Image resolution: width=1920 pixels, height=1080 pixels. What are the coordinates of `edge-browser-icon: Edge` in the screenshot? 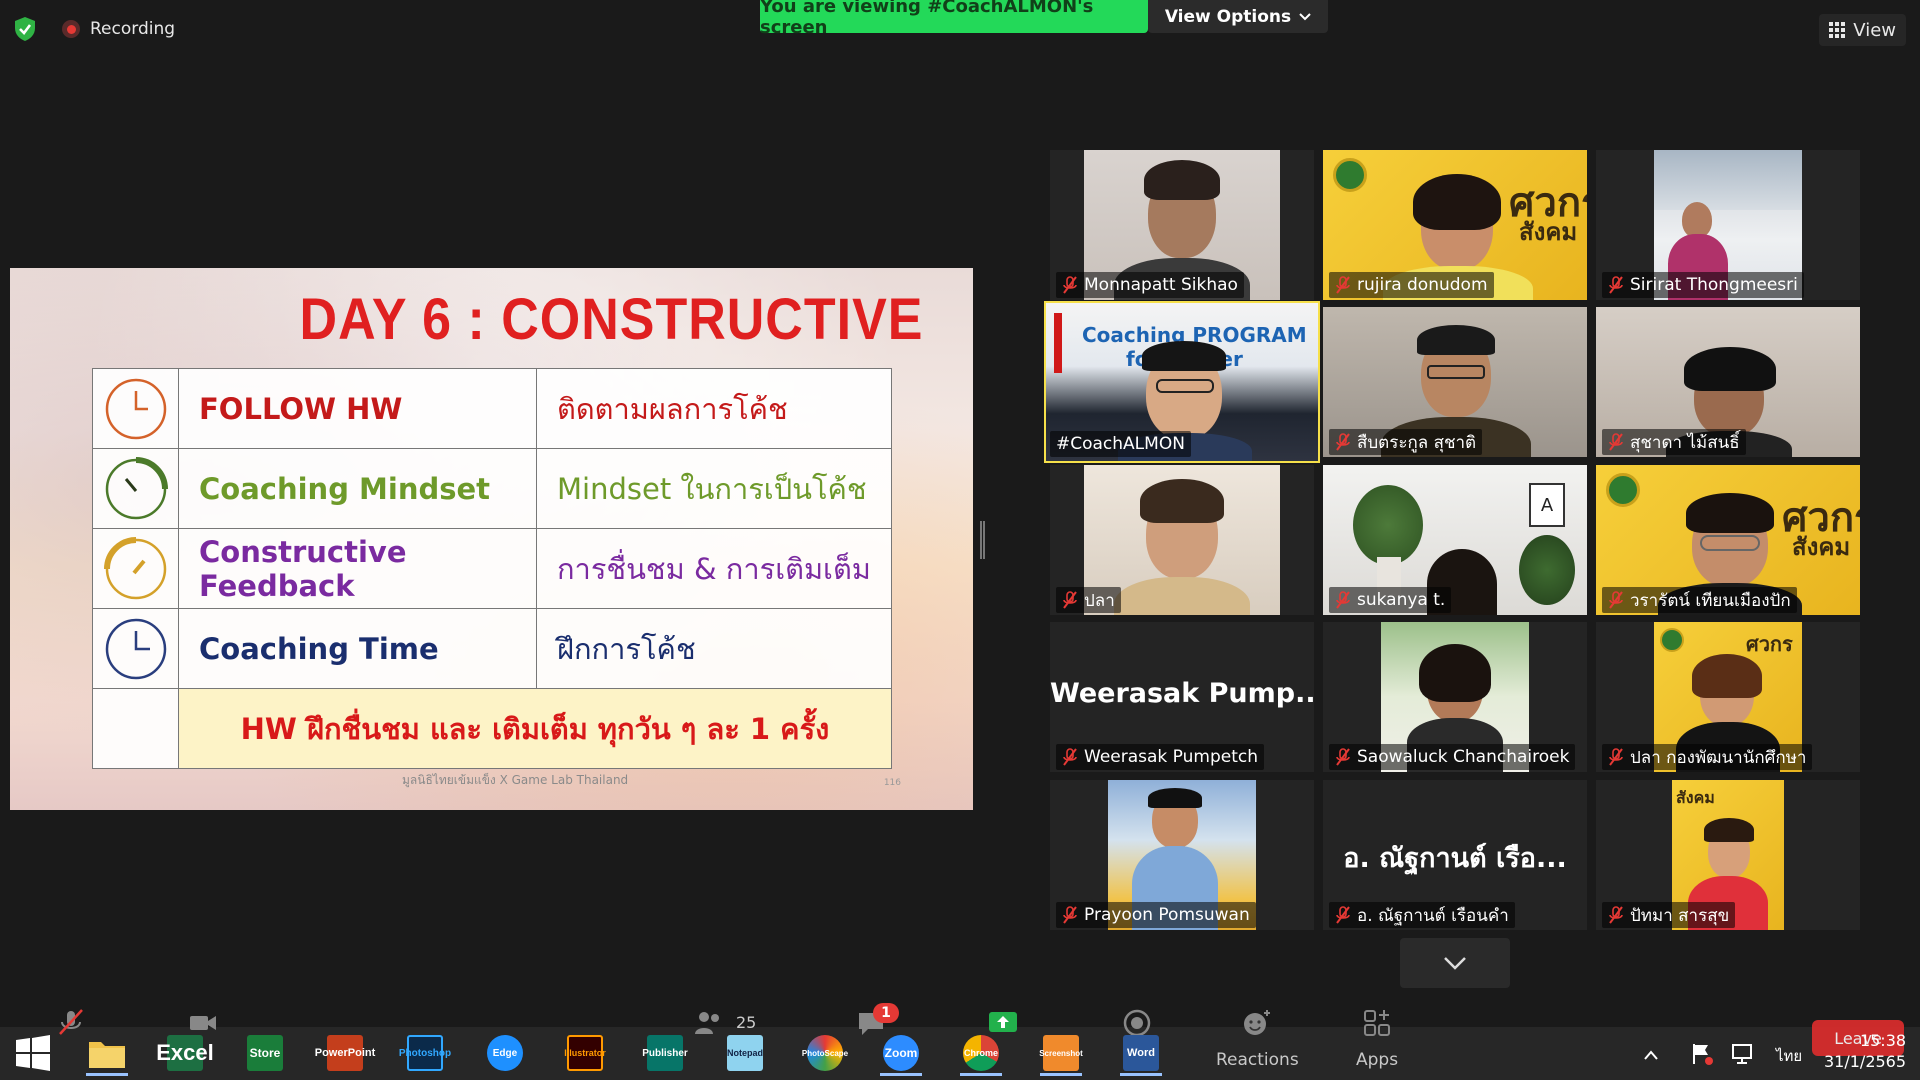 It's located at (505, 1053).